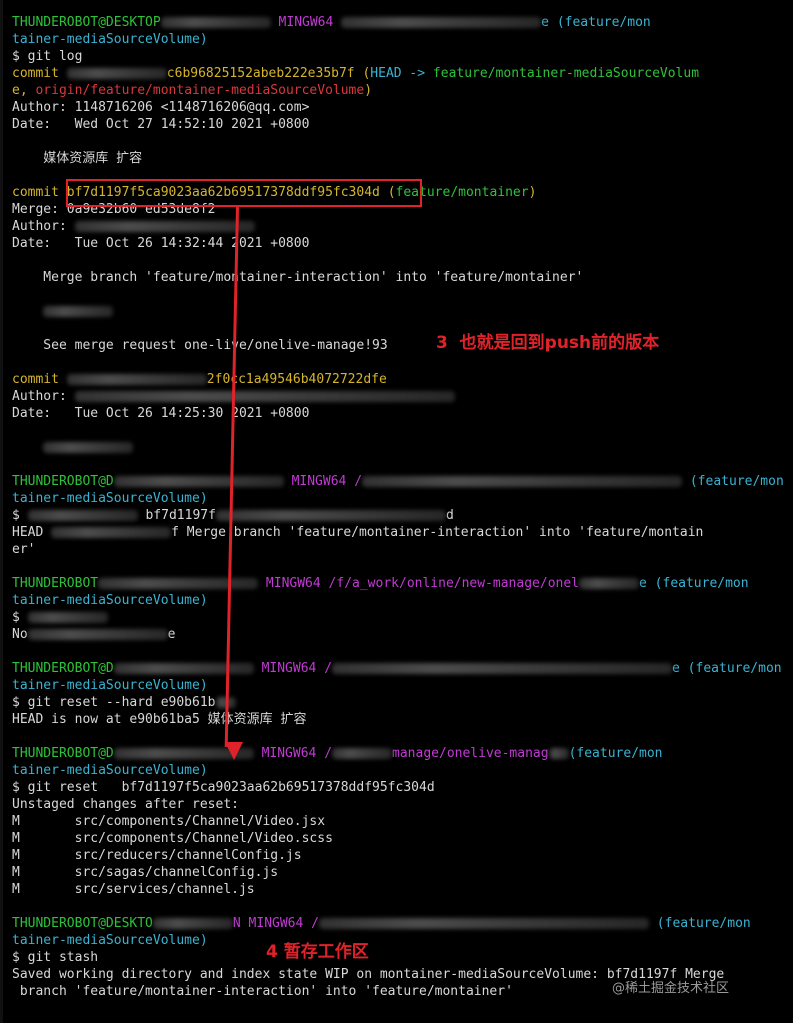 This screenshot has width=793, height=1023. I want to click on terminal-text-segment: M src/reducers/channelConfig.js, so click(157, 855).